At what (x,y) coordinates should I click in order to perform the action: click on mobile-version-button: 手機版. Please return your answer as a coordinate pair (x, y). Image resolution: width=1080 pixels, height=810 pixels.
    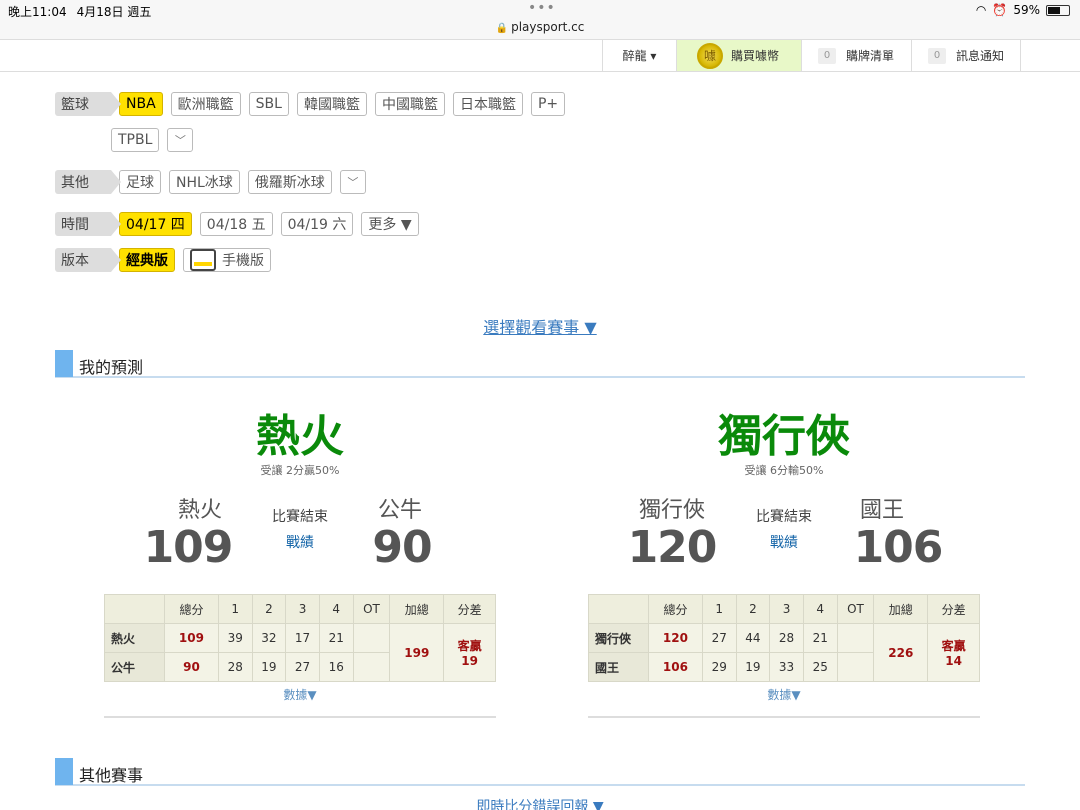
    Looking at the image, I should click on (227, 260).